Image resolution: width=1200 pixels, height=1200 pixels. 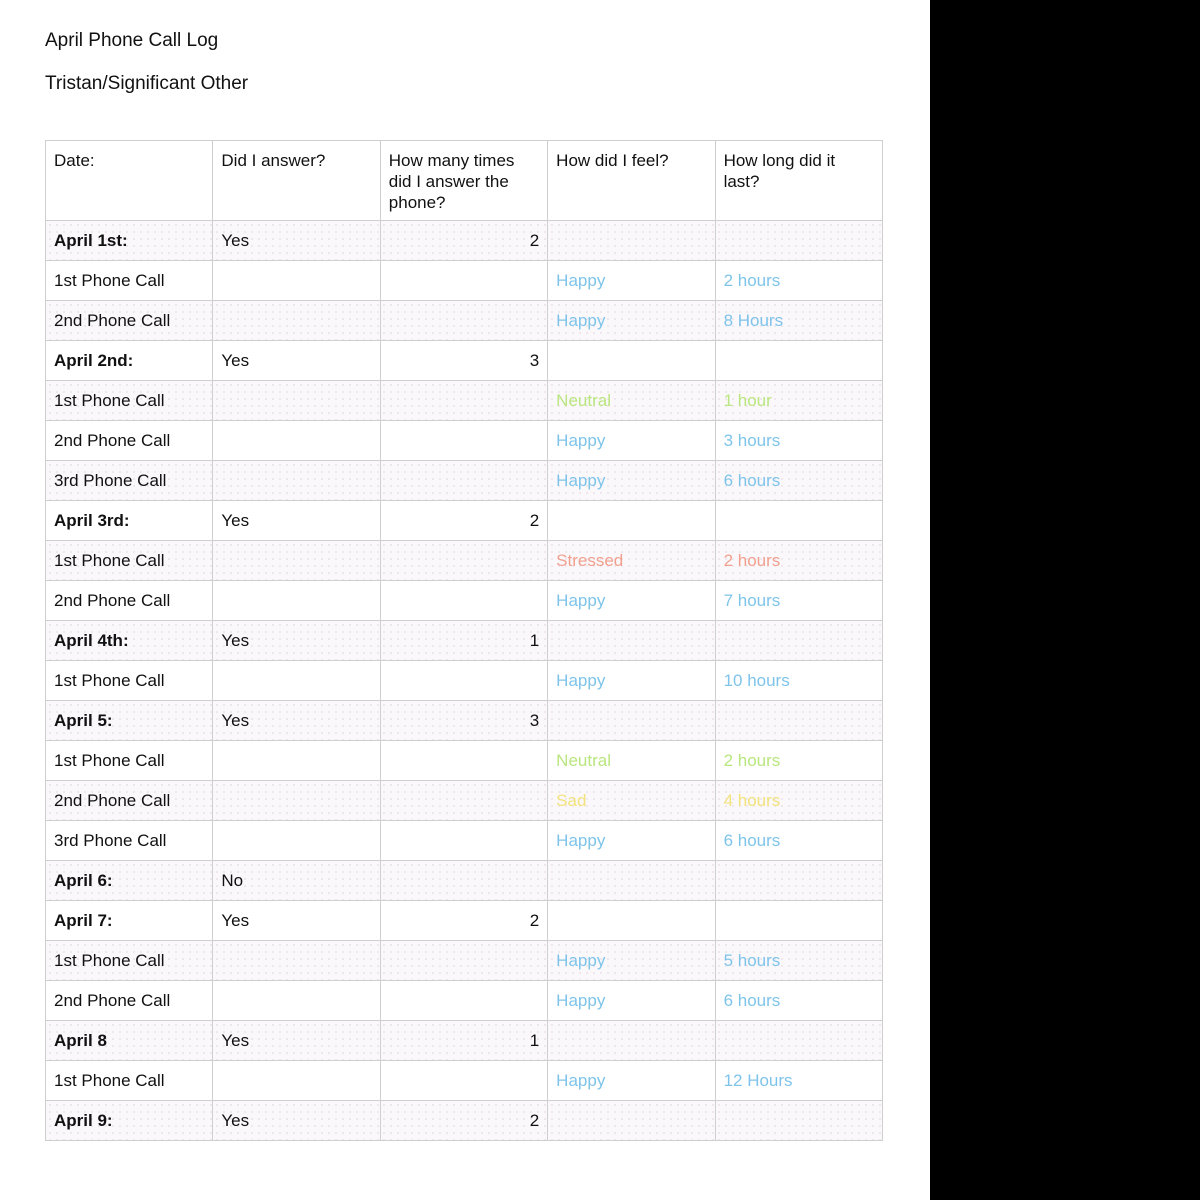 I want to click on call-row: 1st Phone Call Stressed 2 hours, so click(x=463, y=560).